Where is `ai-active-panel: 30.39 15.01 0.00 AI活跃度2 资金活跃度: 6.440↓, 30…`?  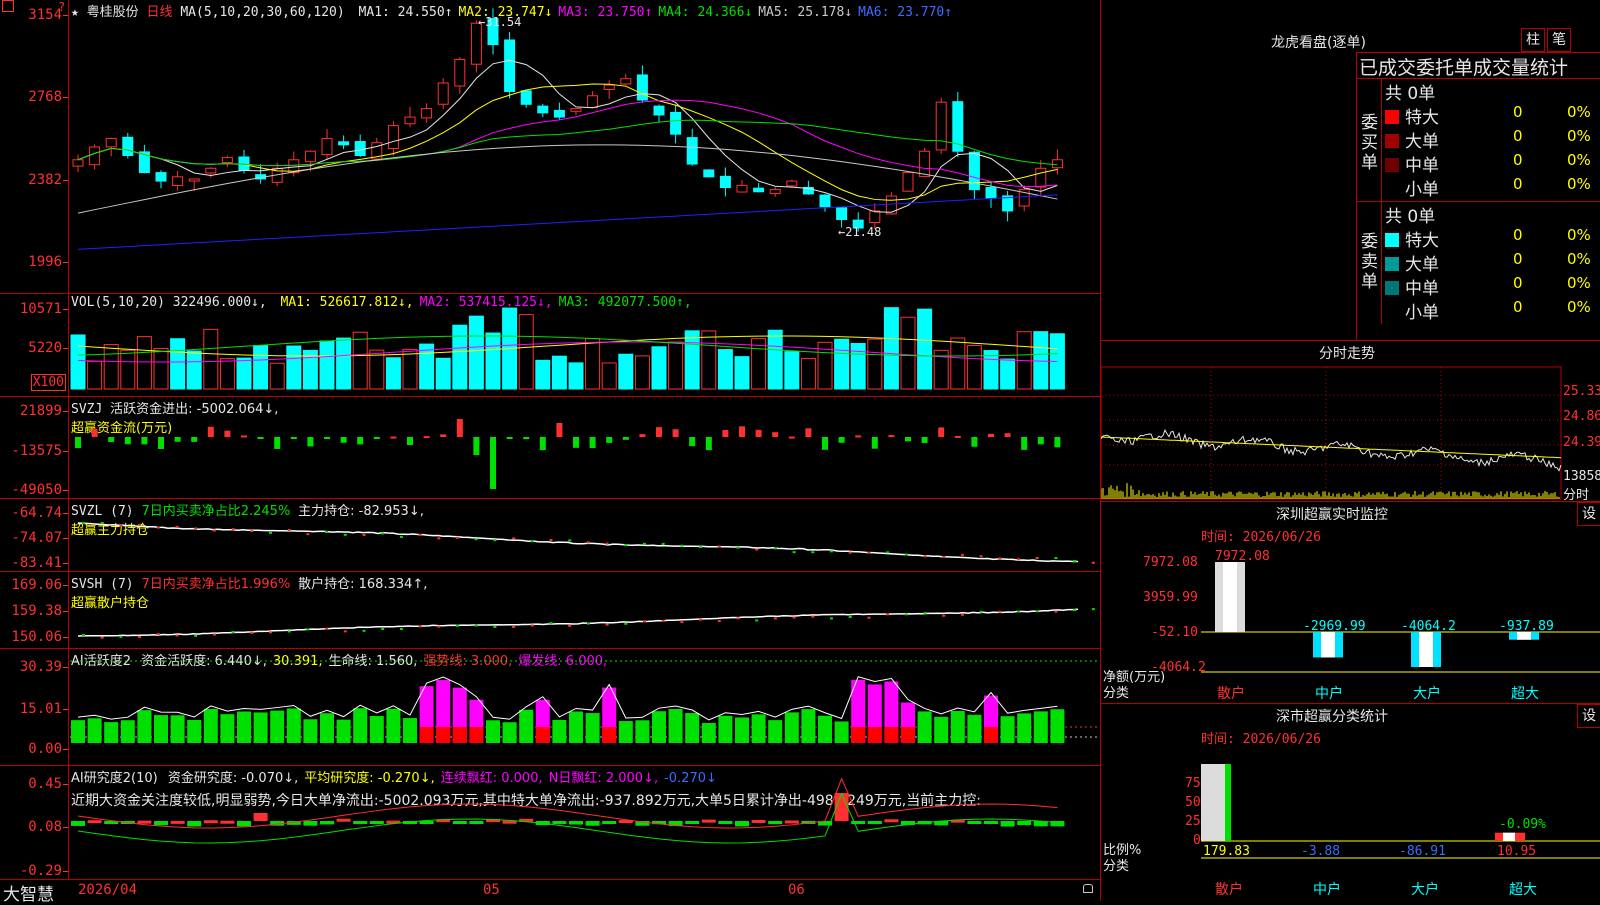
ai-active-panel: 30.39 15.01 0.00 AI活跃度2 资金活跃度: 6.440↓, 30… is located at coordinates (550, 707).